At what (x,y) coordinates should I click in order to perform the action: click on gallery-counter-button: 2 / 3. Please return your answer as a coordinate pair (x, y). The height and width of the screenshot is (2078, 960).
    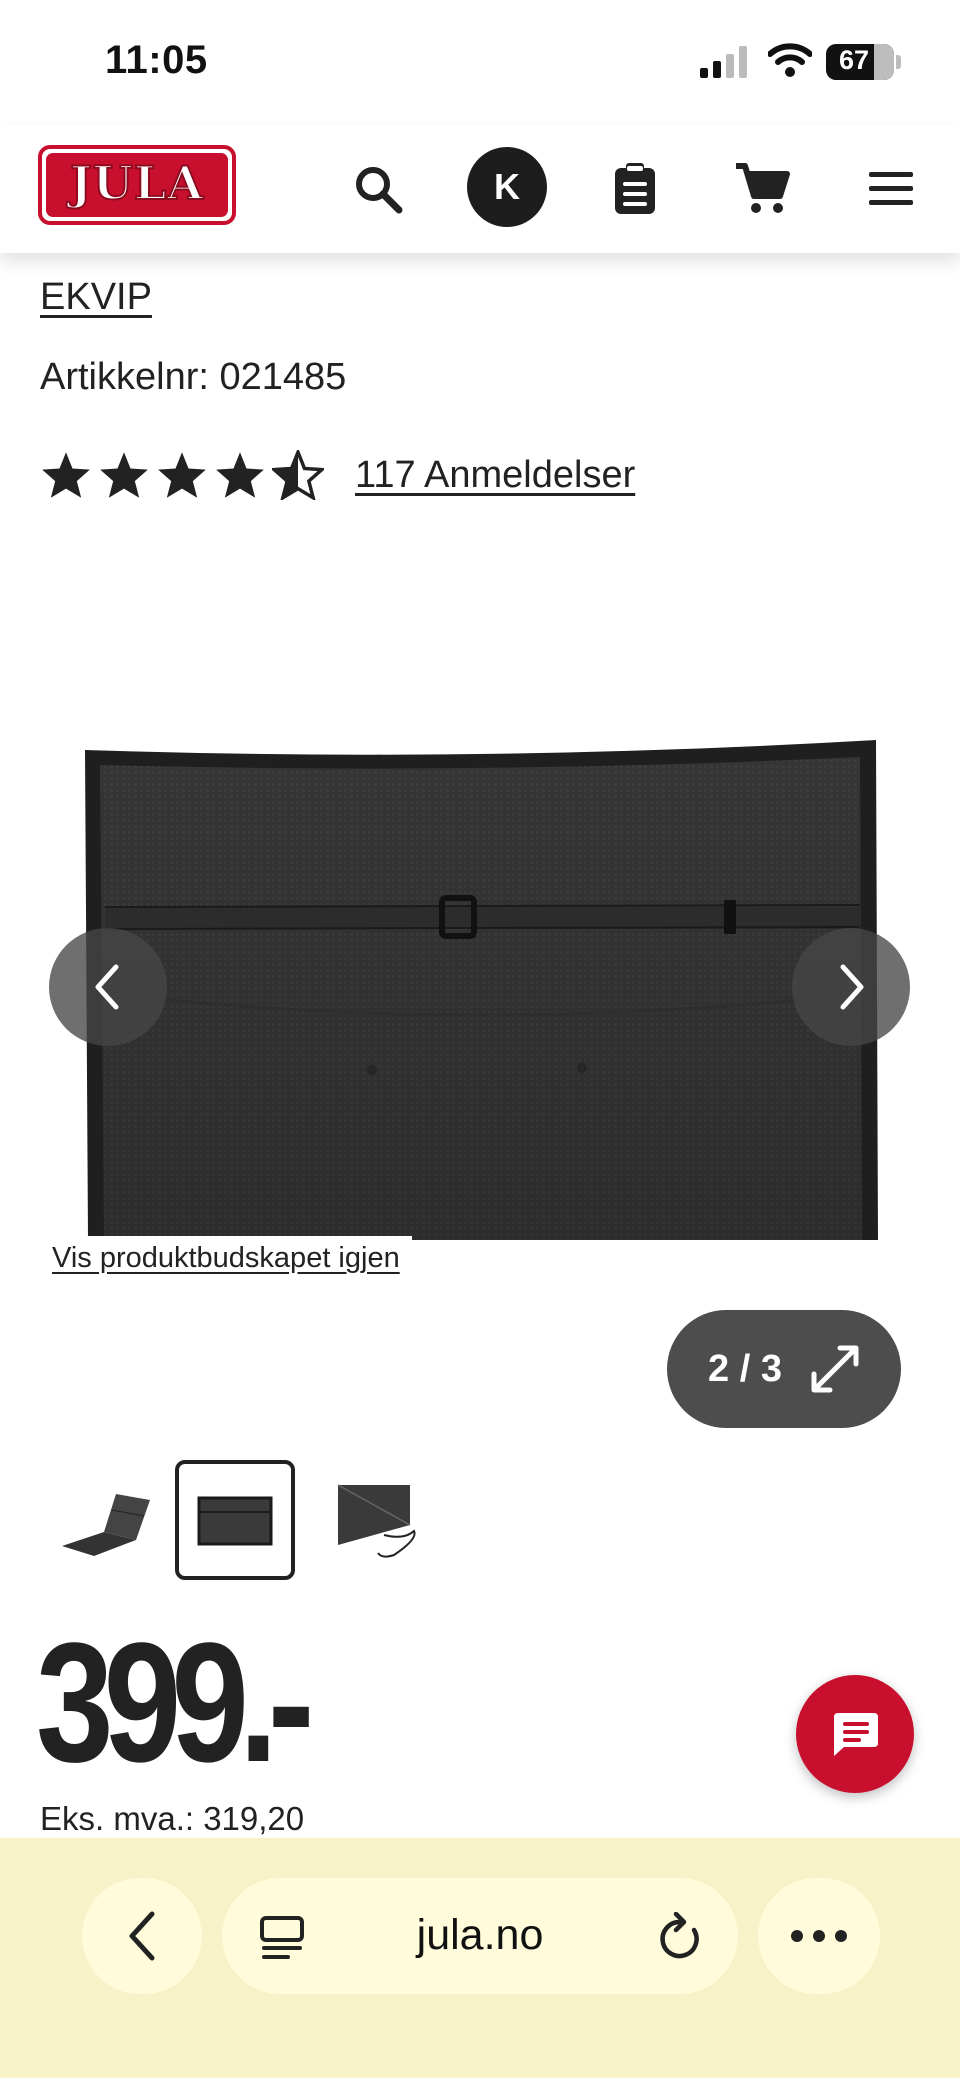
    Looking at the image, I should click on (784, 1369).